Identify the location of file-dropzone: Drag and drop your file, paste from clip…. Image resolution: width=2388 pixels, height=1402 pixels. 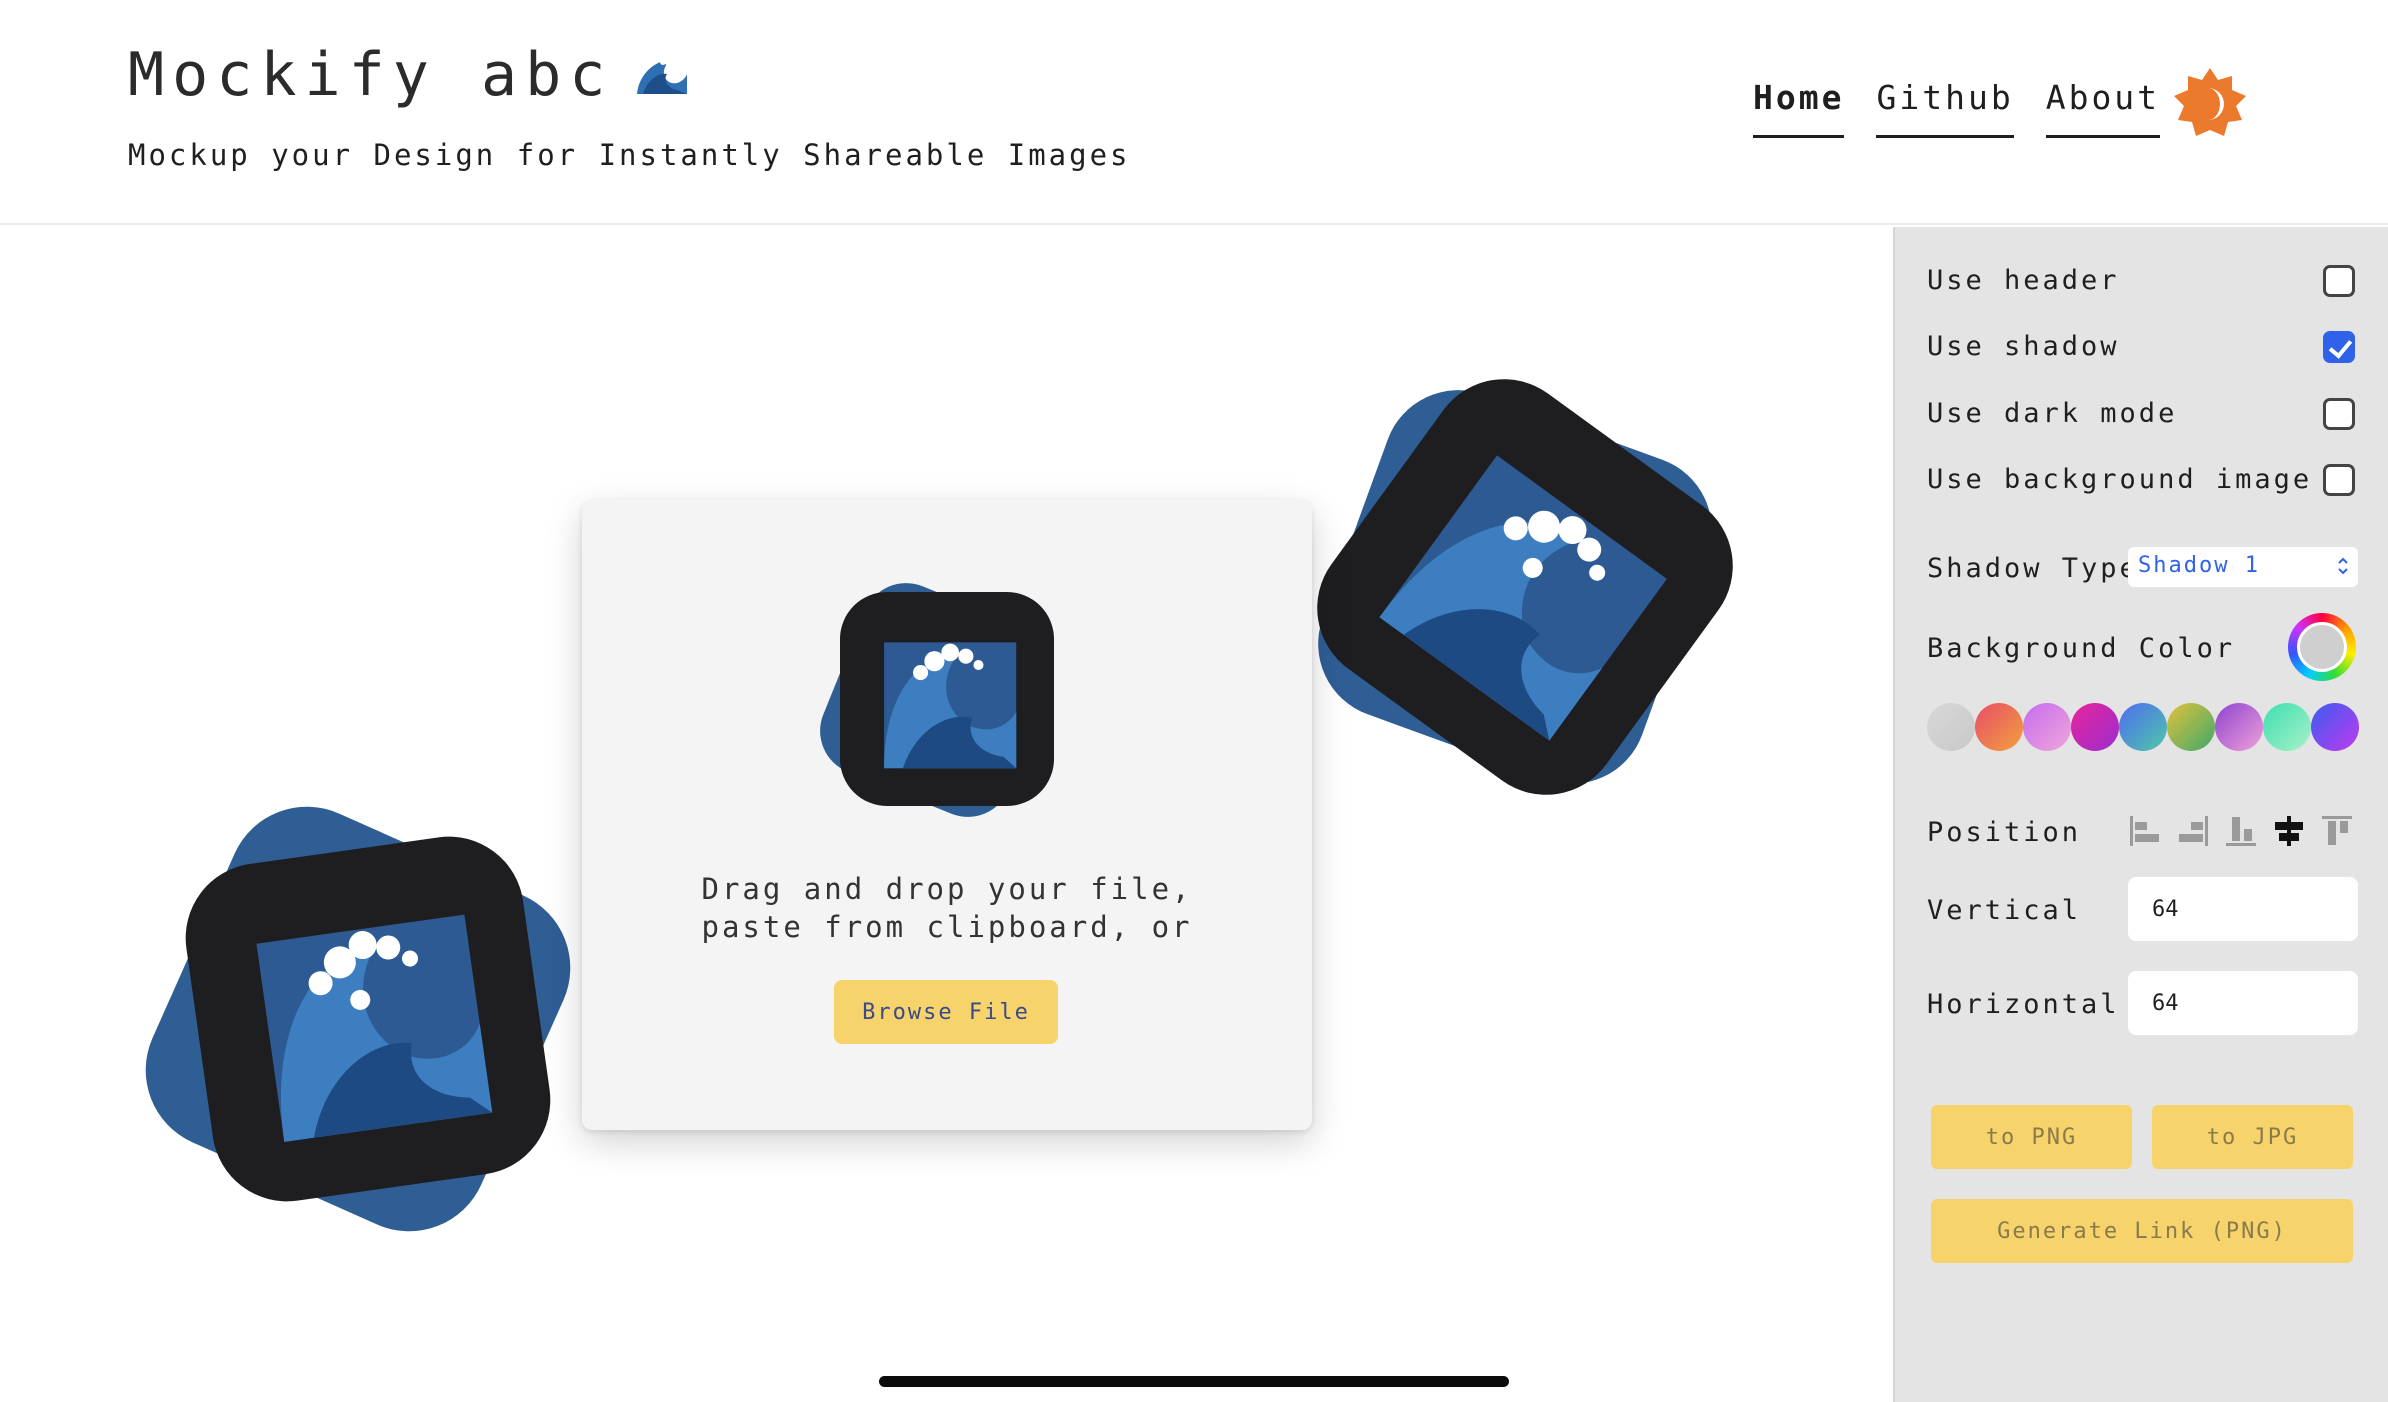
(947, 815).